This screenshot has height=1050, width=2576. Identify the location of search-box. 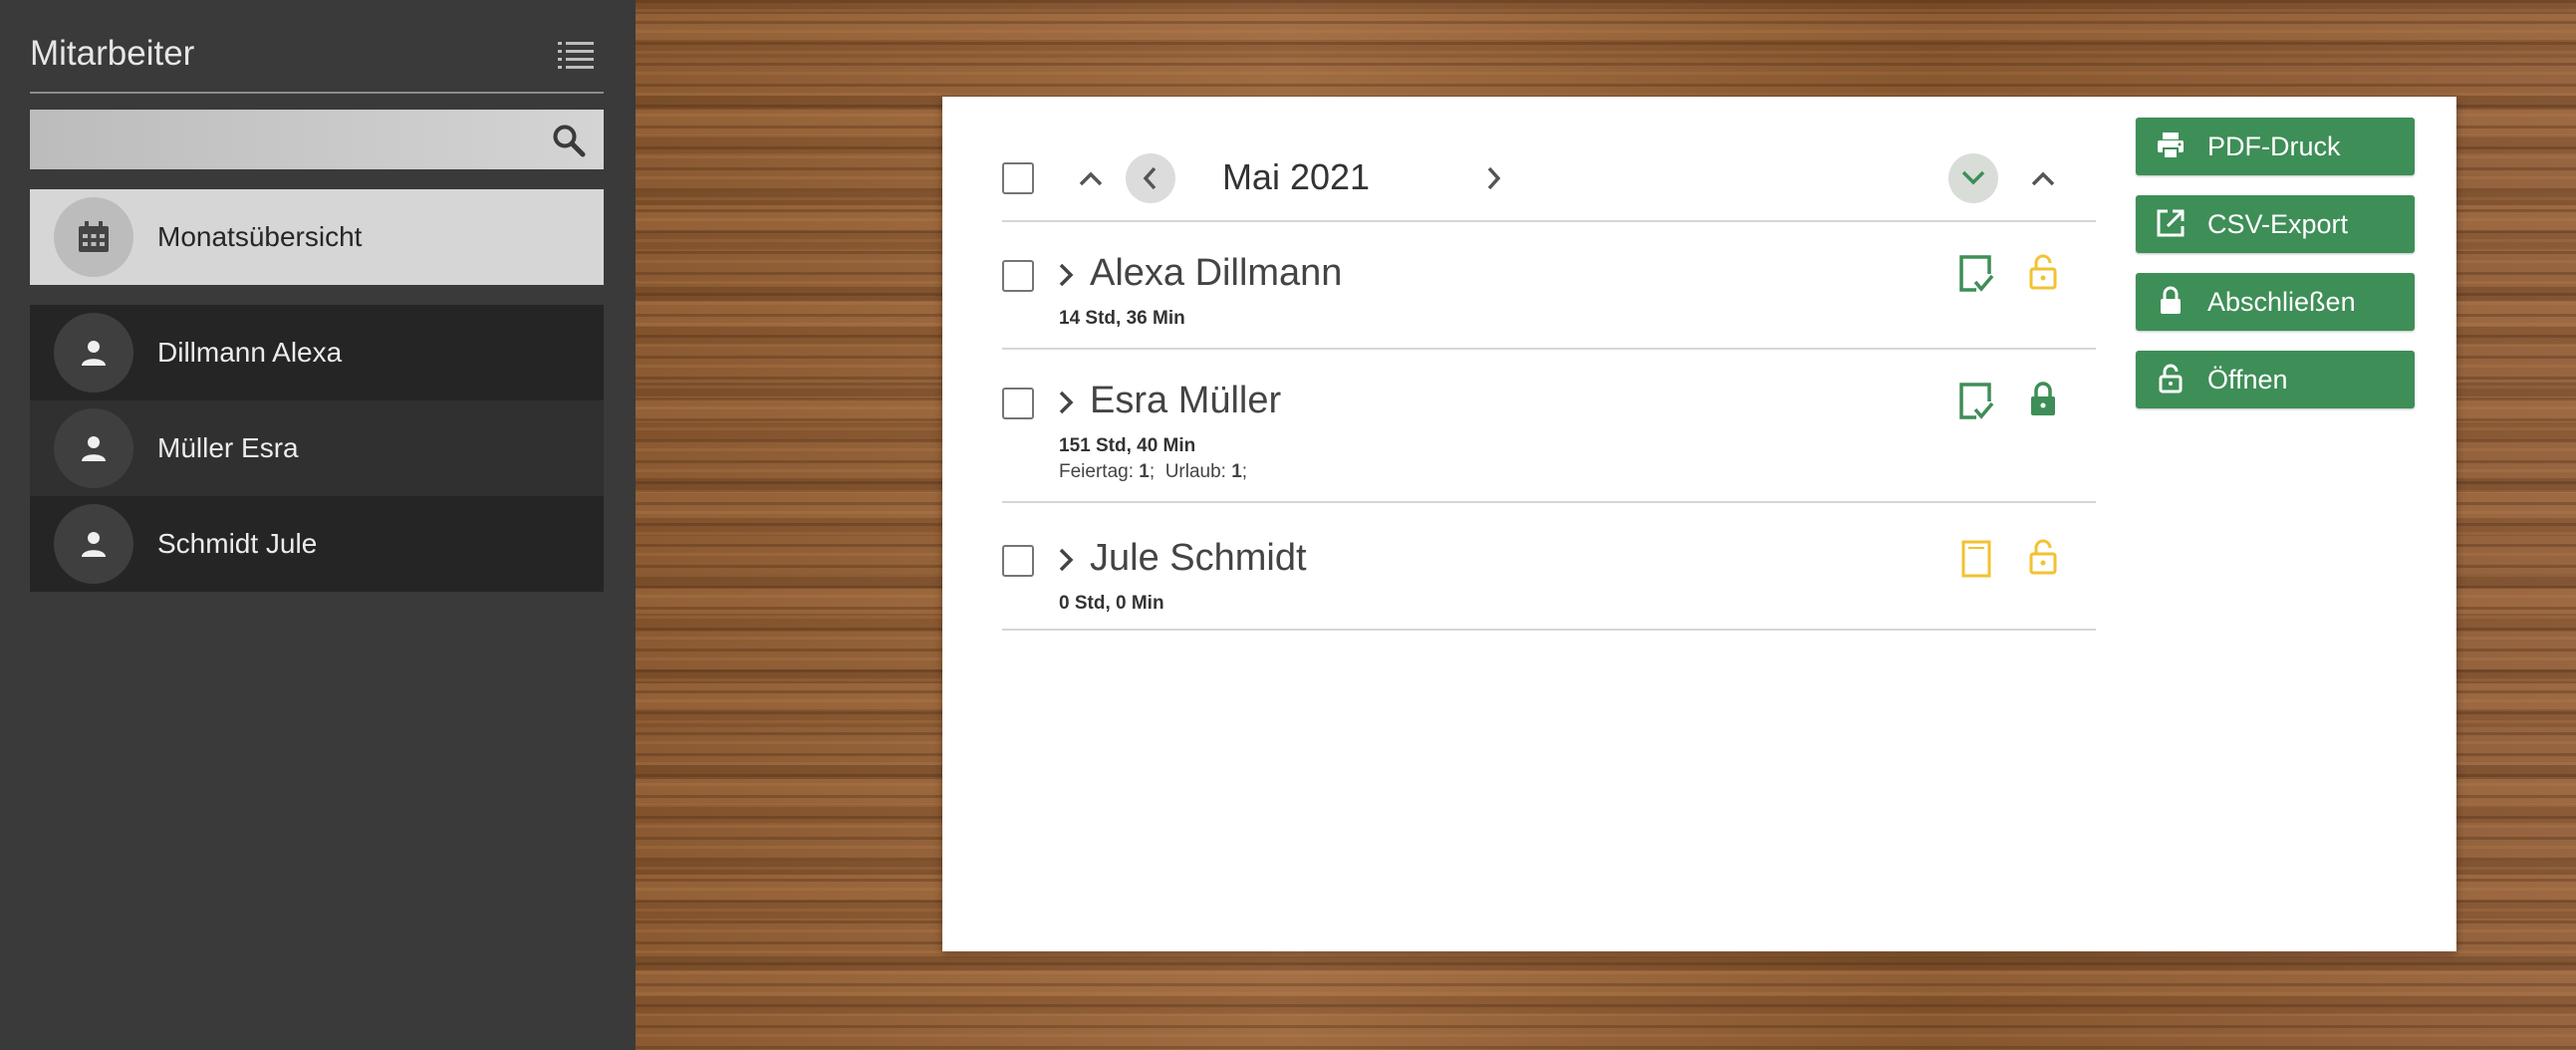
(317, 139).